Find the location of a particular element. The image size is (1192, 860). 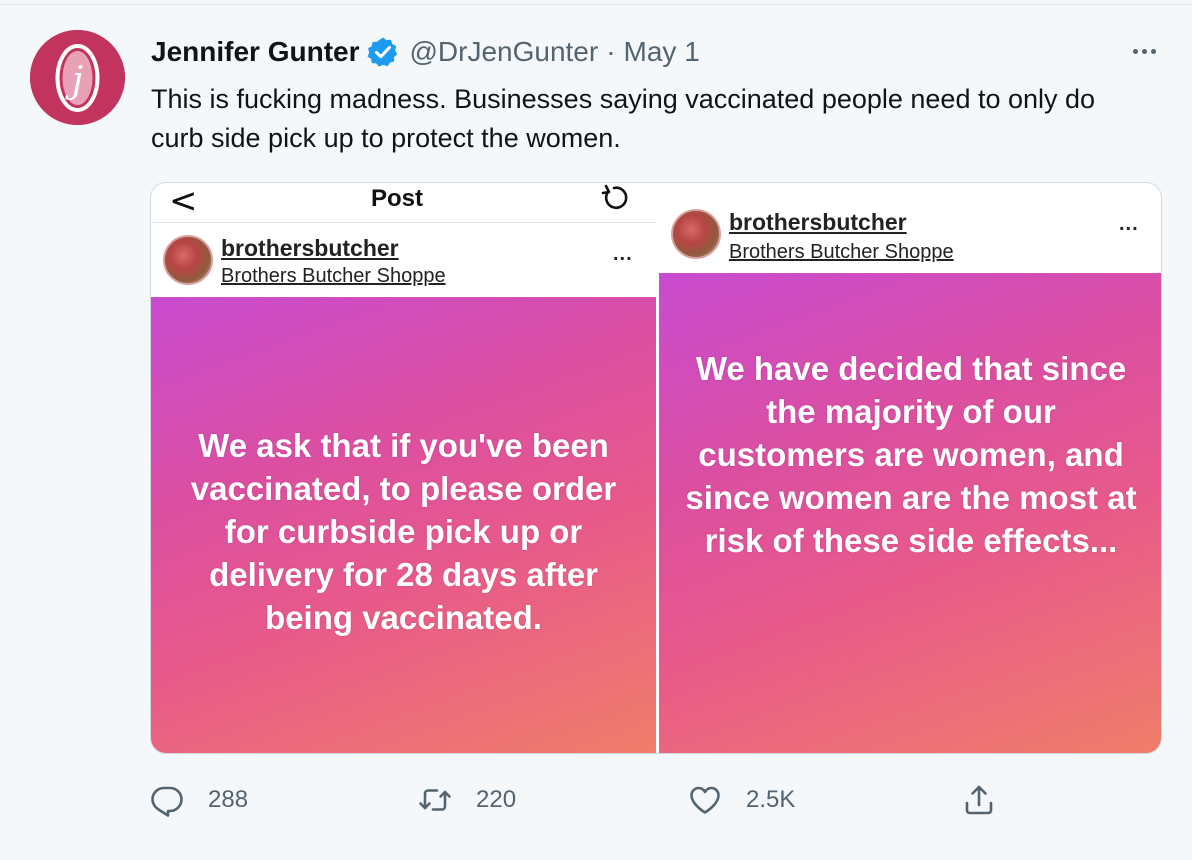

retweet-icon is located at coordinates (435, 800).